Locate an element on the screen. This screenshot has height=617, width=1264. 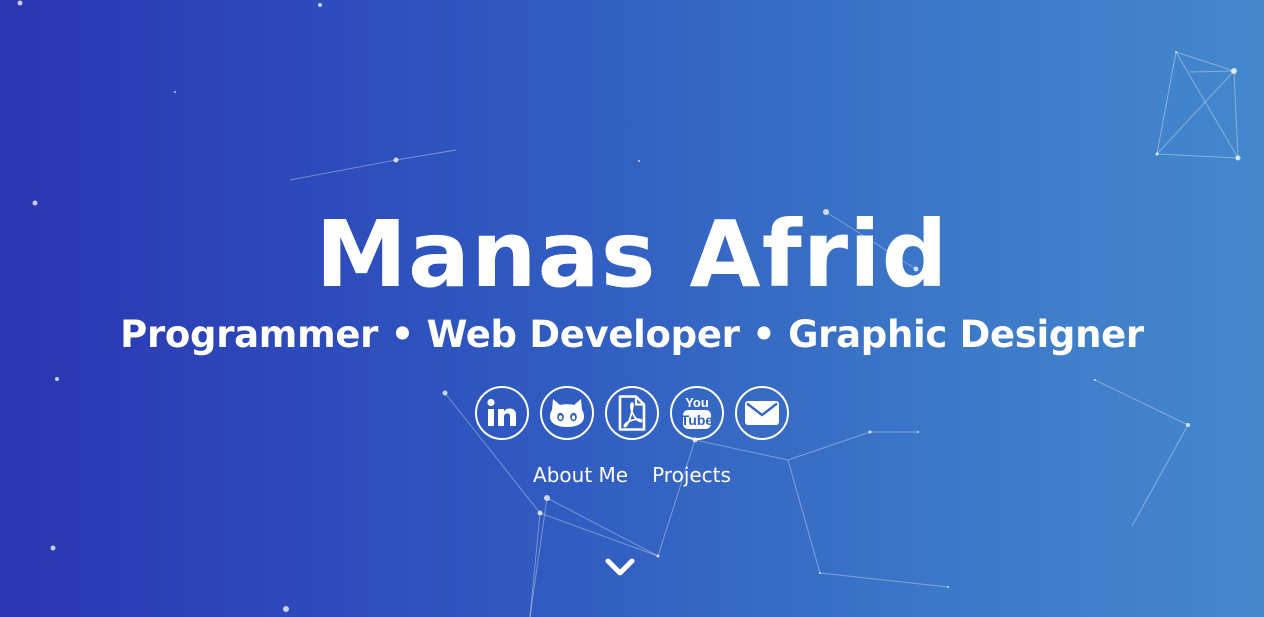
linkedin-button is located at coordinates (502, 413).